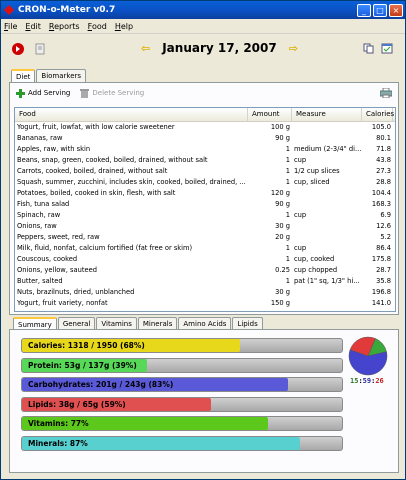 This screenshot has width=406, height=480. What do you see at coordinates (293, 48) in the screenshot?
I see `next-day-icon: ⇨` at bounding box center [293, 48].